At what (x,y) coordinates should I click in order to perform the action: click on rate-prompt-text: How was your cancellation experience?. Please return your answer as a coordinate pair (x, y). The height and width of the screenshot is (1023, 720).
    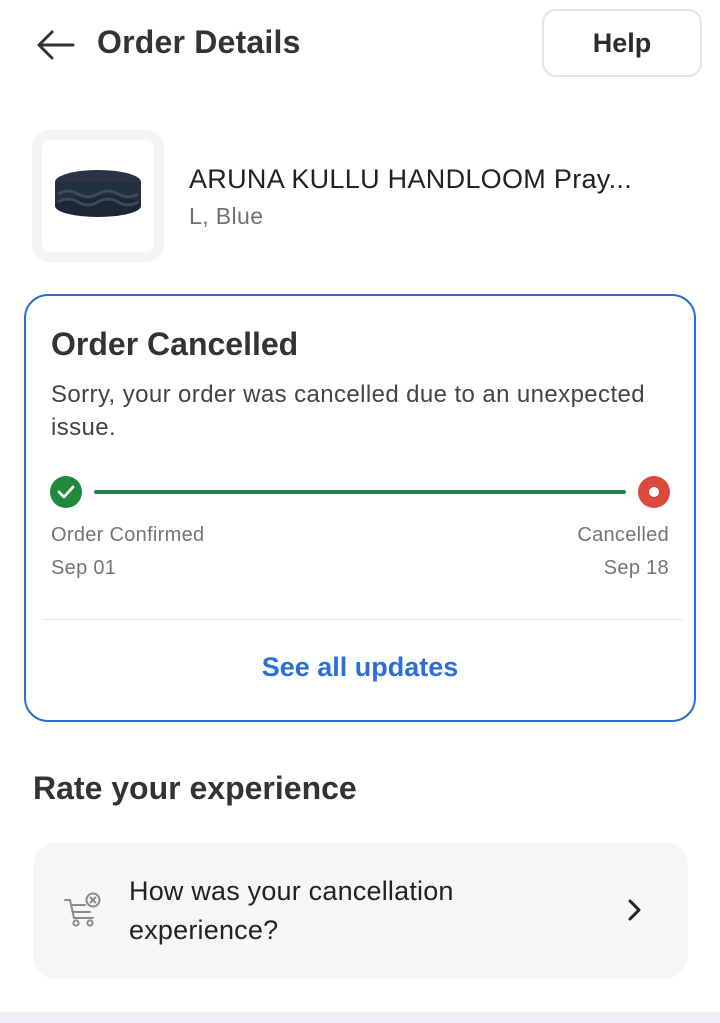
    Looking at the image, I should click on (291, 910).